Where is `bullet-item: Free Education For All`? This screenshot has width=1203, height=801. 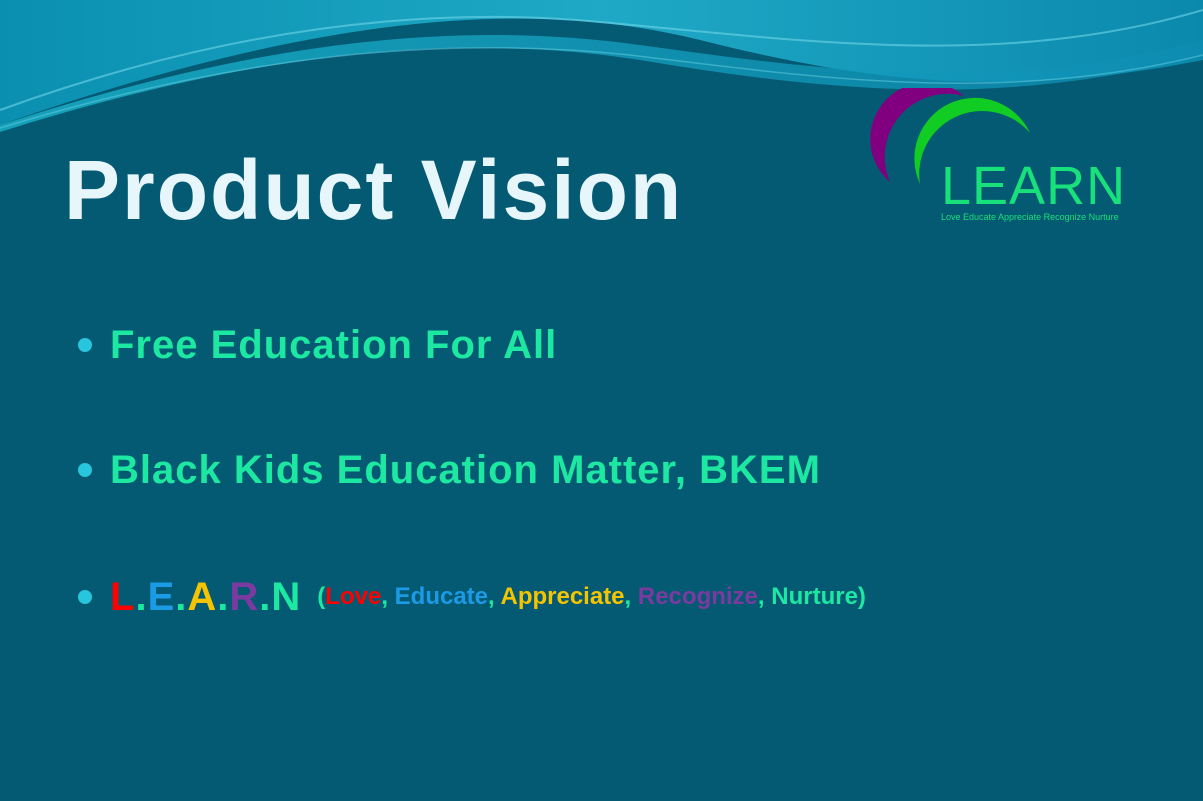 bullet-item: Free Education For All is located at coordinates (317, 345).